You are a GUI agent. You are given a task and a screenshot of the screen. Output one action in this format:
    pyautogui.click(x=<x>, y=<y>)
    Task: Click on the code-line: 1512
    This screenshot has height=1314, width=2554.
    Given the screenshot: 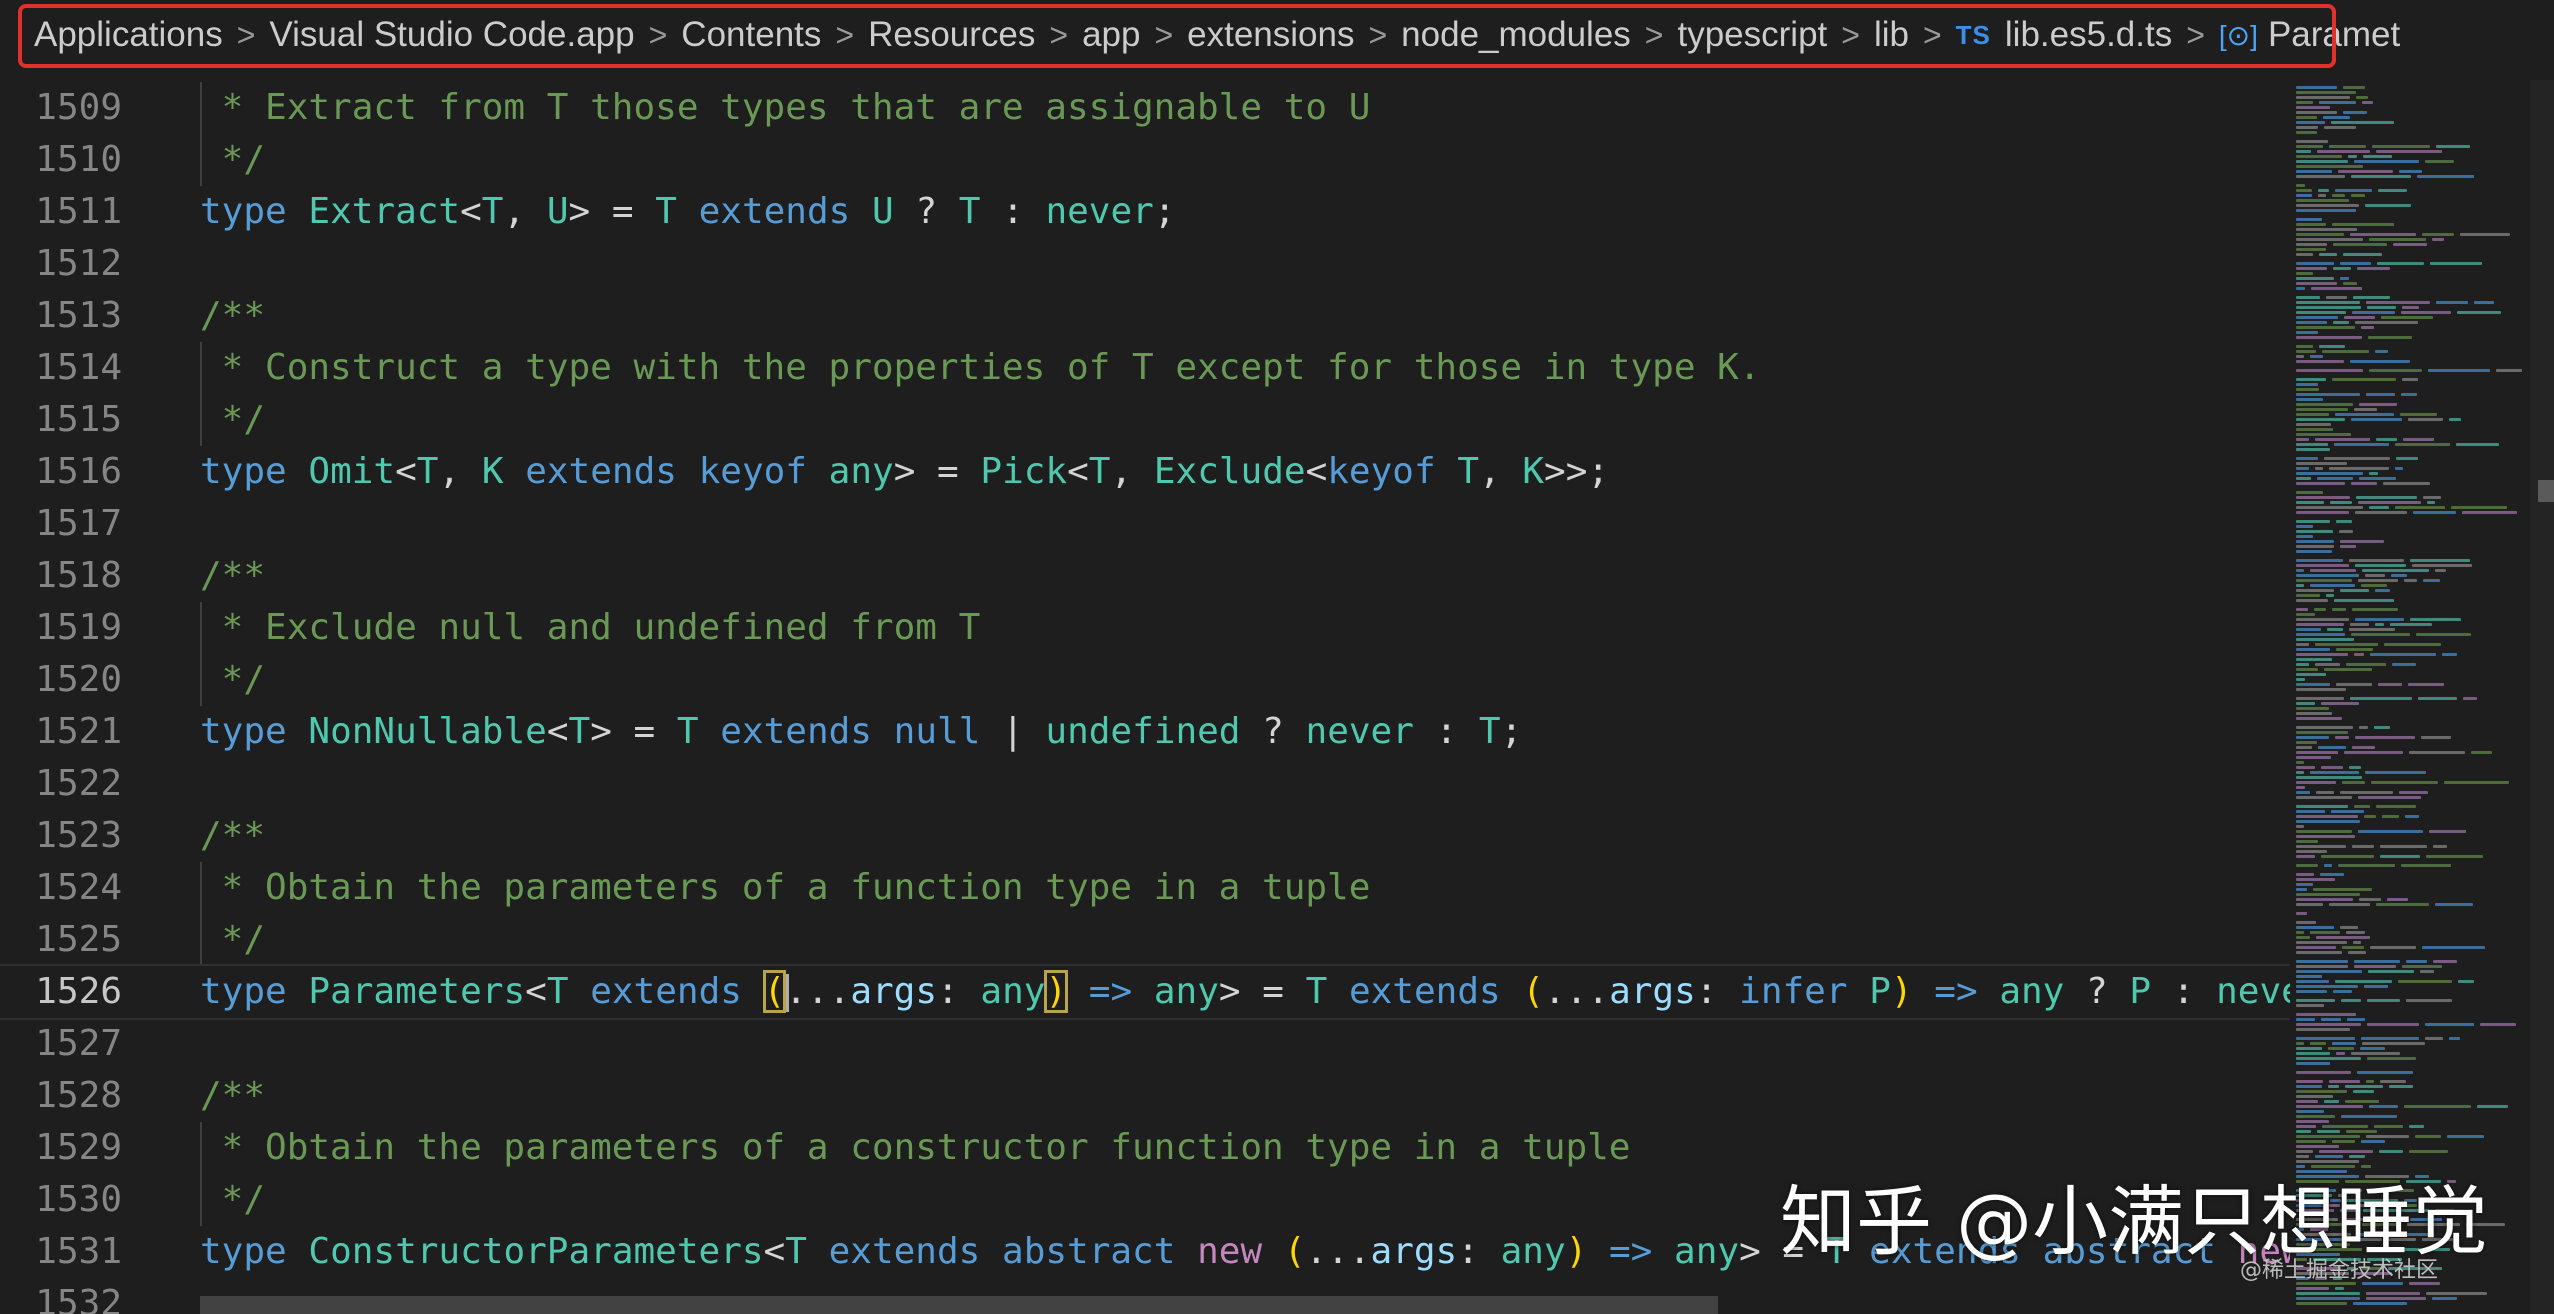 What is the action you would take?
    pyautogui.click(x=1145, y=264)
    